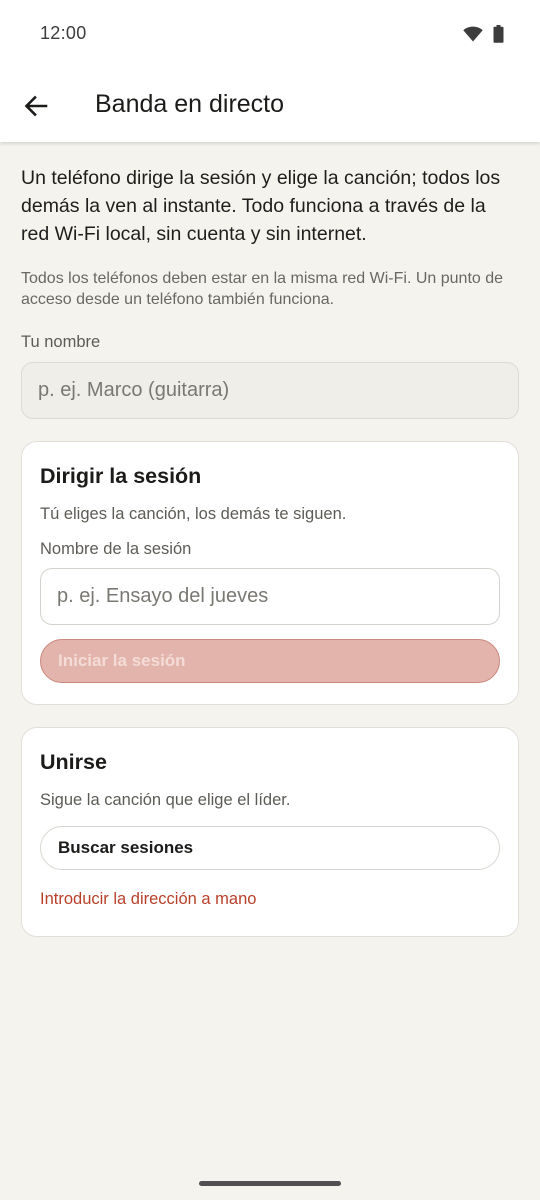 The width and height of the screenshot is (540, 1200). What do you see at coordinates (165, 800) in the screenshot?
I see `join-card-description: Sigue la canción que elige el líder.` at bounding box center [165, 800].